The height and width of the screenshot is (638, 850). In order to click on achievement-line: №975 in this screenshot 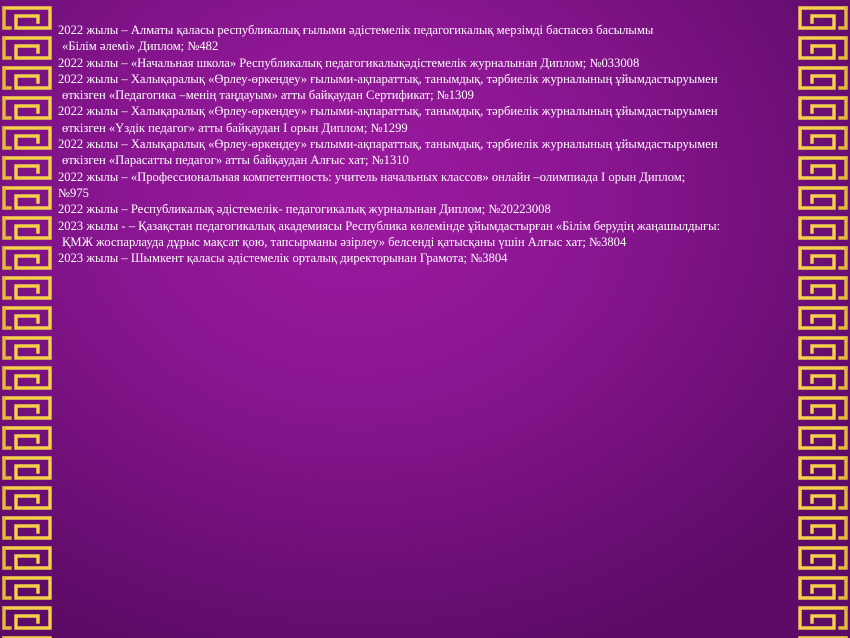, I will do `click(73, 192)`.